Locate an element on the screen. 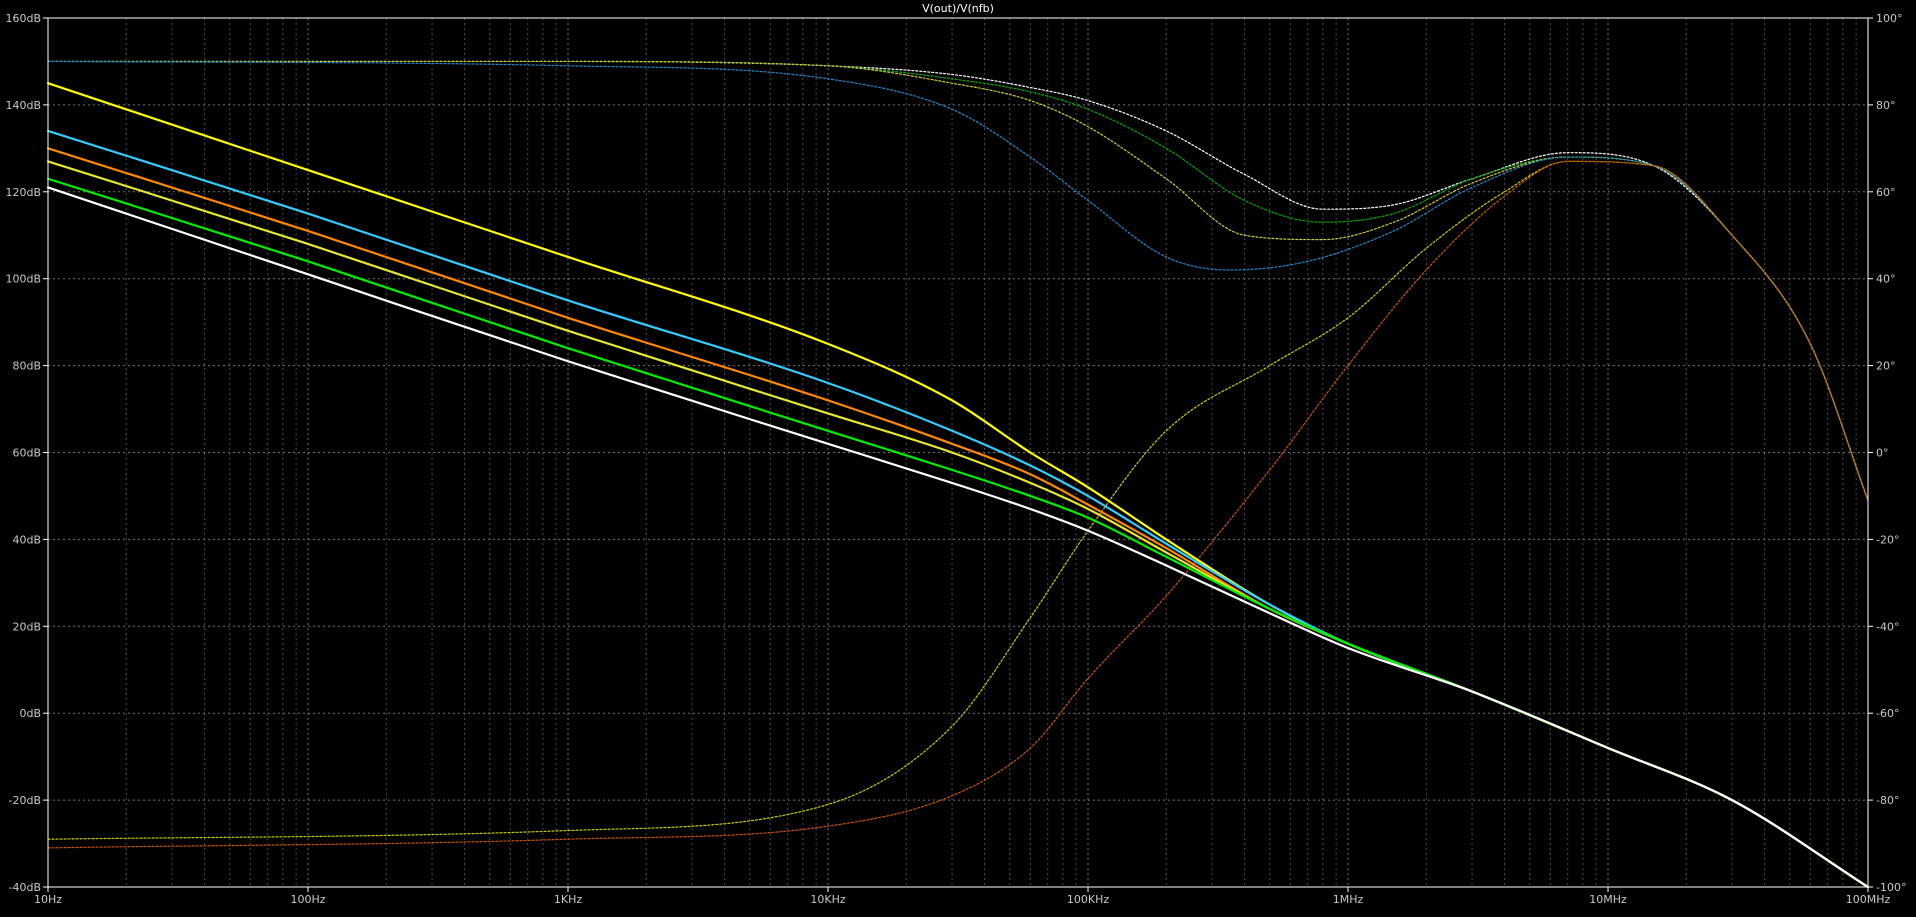 The image size is (1916, 917). y-right-tick-label: -80° is located at coordinates (1887, 800).